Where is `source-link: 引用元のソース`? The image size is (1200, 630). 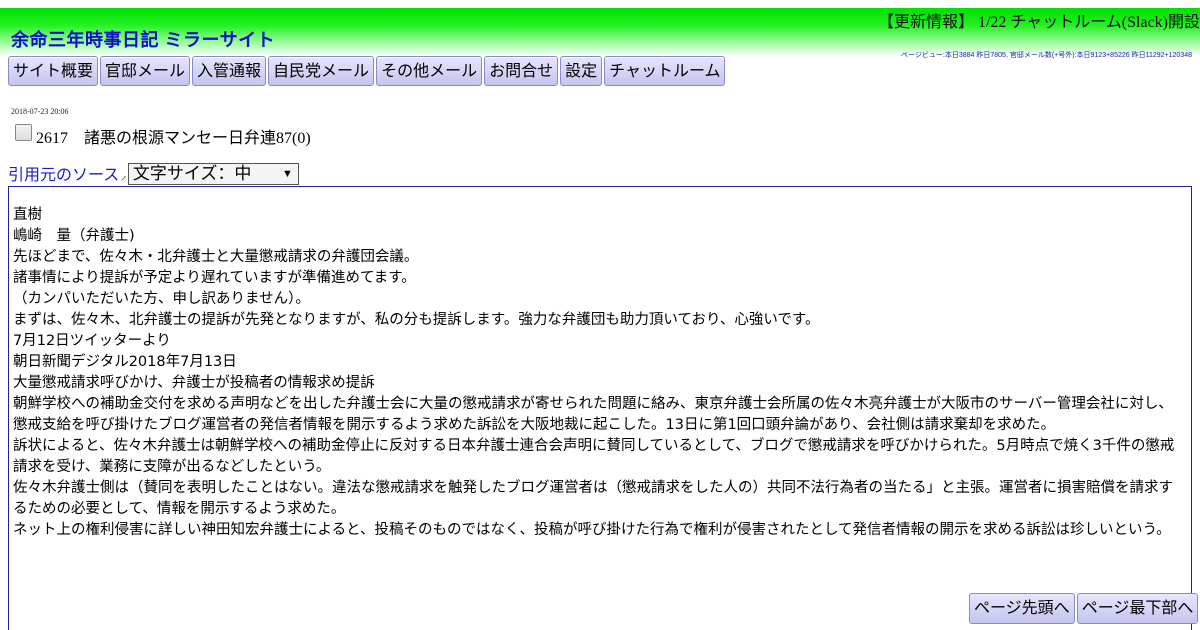 source-link: 引用元のソース is located at coordinates (63, 173).